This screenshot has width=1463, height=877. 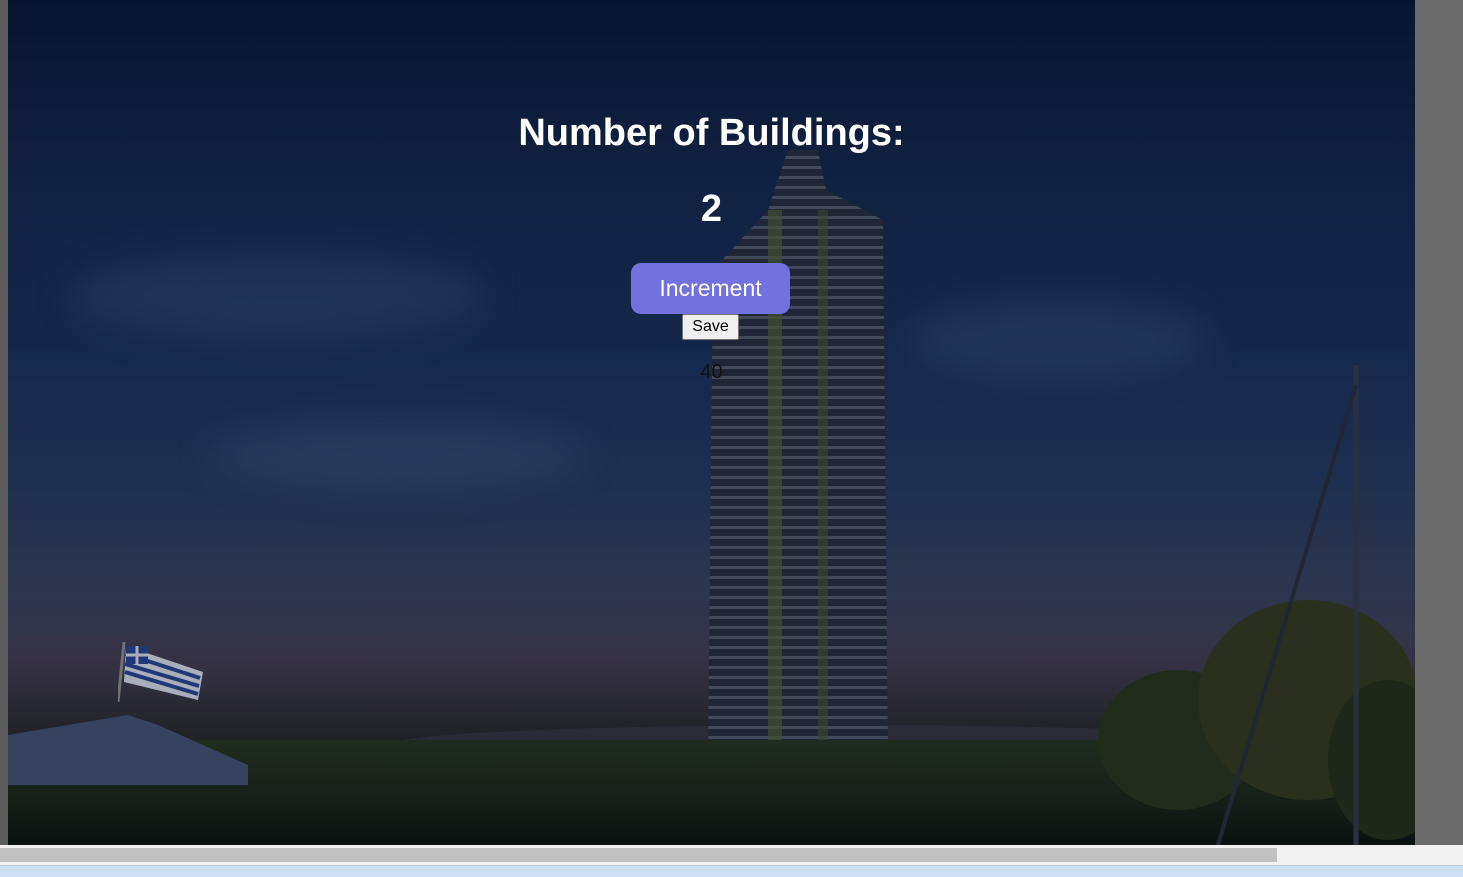 I want to click on building-count: 2, so click(x=711, y=209).